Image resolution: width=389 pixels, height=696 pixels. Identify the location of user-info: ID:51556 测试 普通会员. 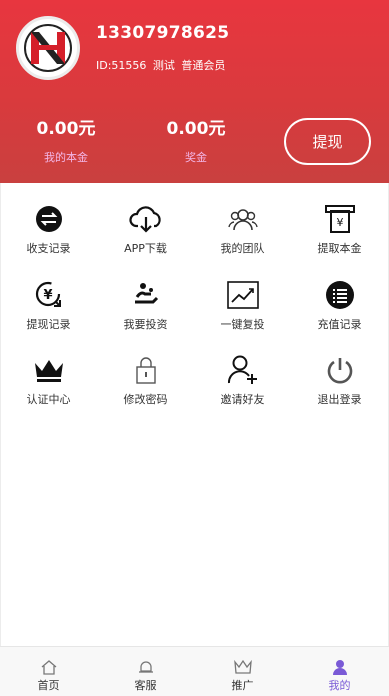
(162, 65).